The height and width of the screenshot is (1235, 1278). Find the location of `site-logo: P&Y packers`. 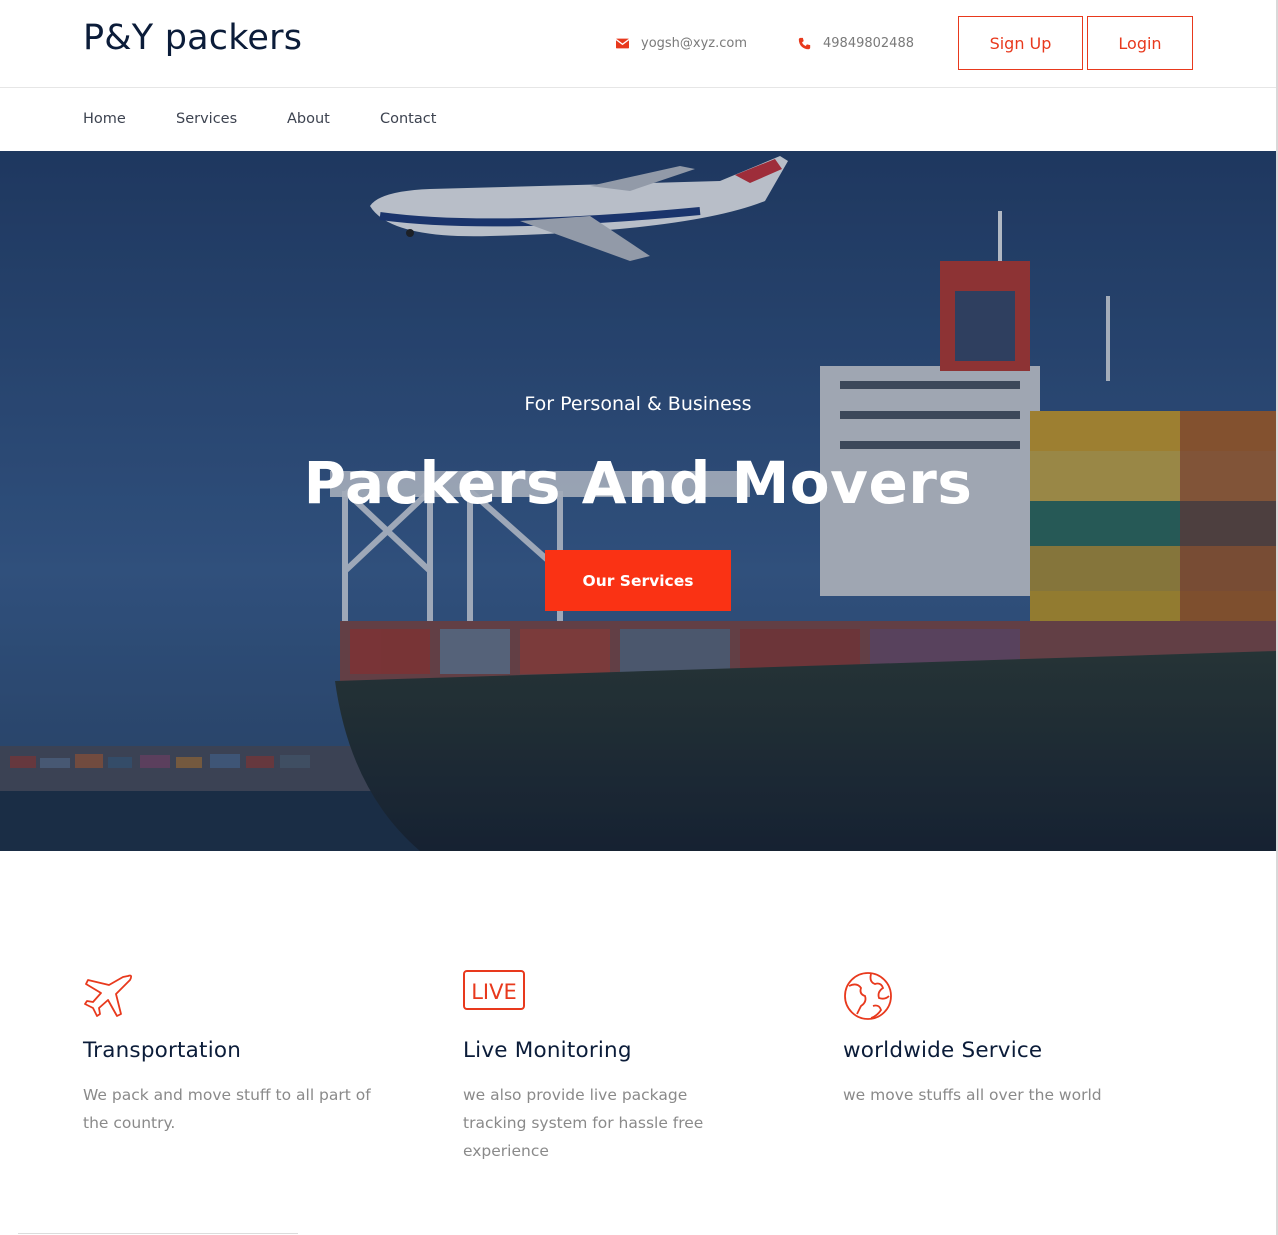

site-logo: P&Y packers is located at coordinates (192, 38).